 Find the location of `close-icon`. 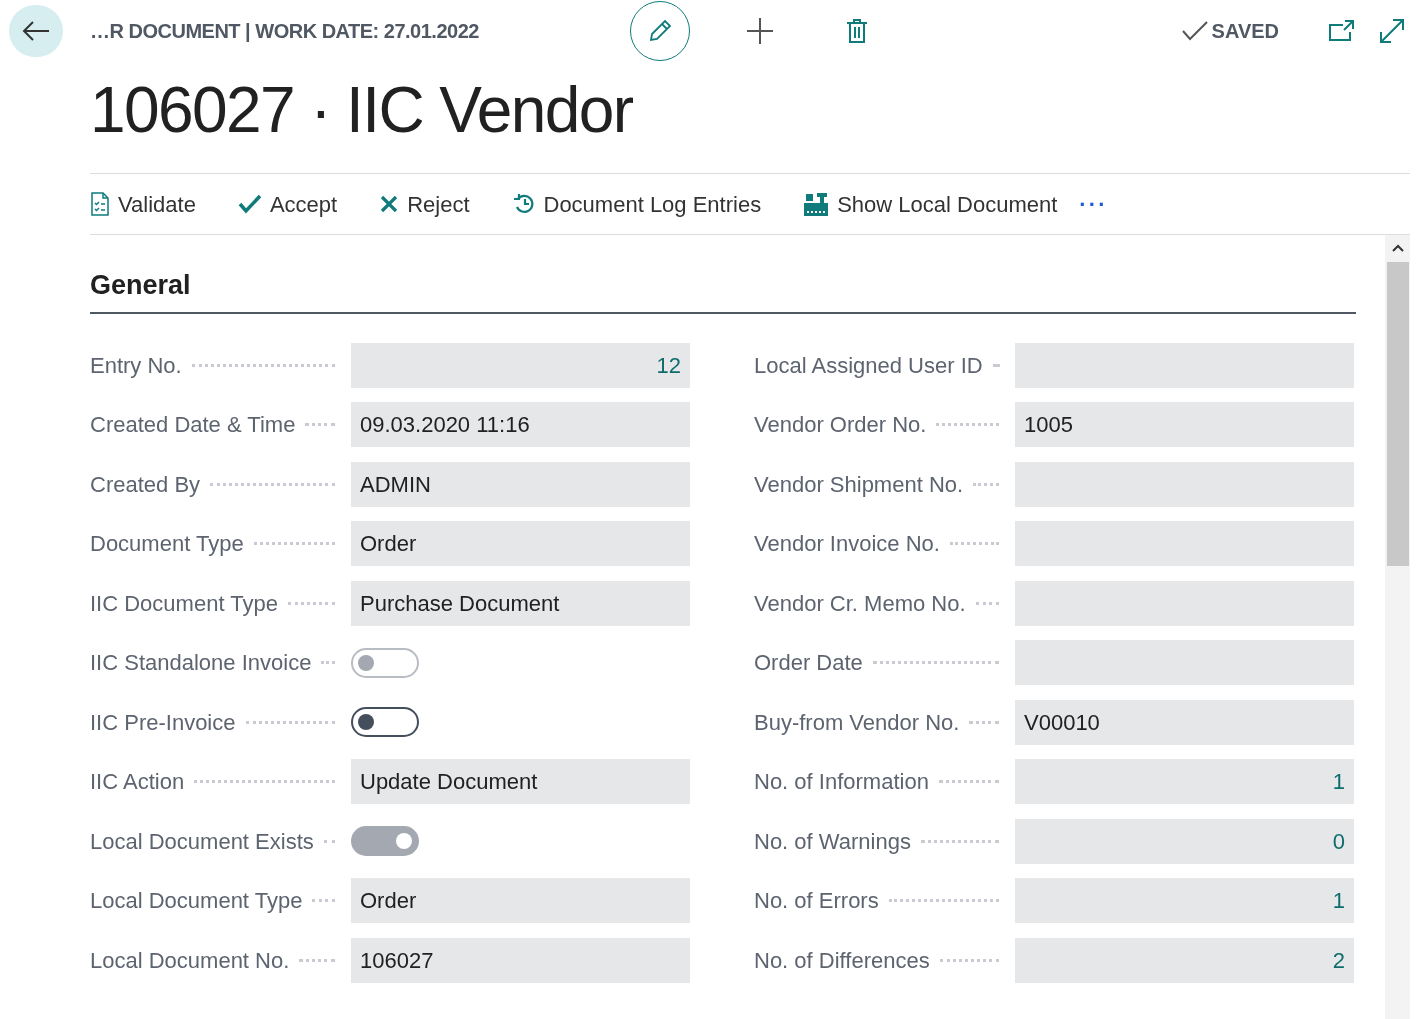

close-icon is located at coordinates (389, 204).